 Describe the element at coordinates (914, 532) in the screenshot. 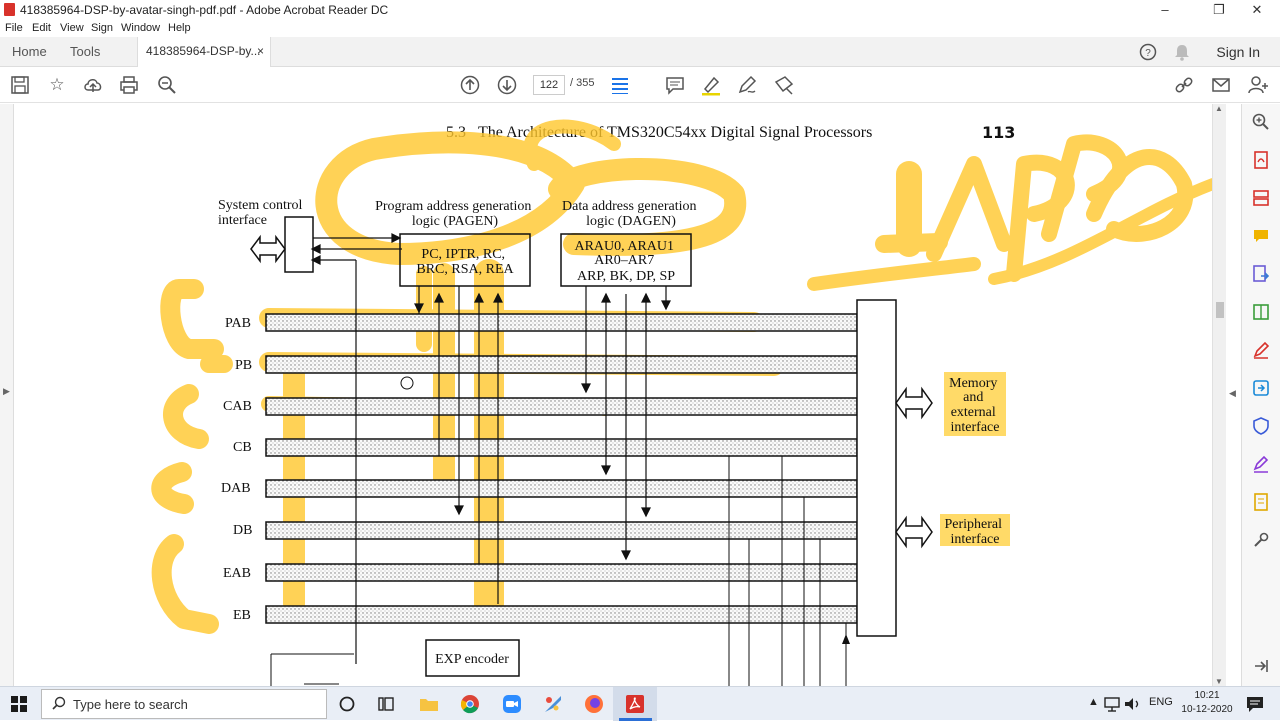

I see `peripheral-interface-arrow` at that location.